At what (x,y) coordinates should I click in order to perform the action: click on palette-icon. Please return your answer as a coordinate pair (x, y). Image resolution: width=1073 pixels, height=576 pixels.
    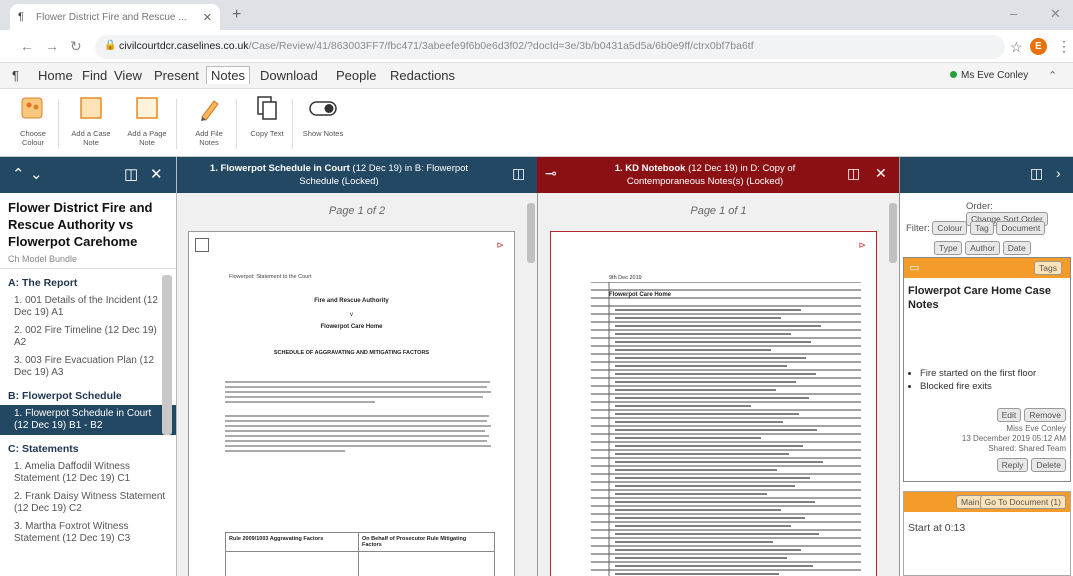
    Looking at the image, I should click on (32, 108).